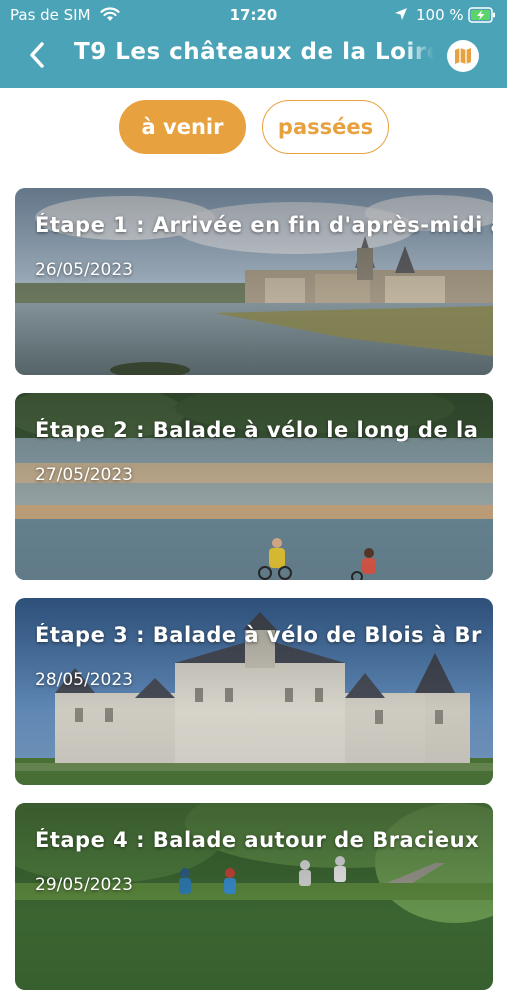 The width and height of the screenshot is (507, 990). I want to click on stage-title: Étape 4 : Balade autour de Bracieux, so click(257, 840).